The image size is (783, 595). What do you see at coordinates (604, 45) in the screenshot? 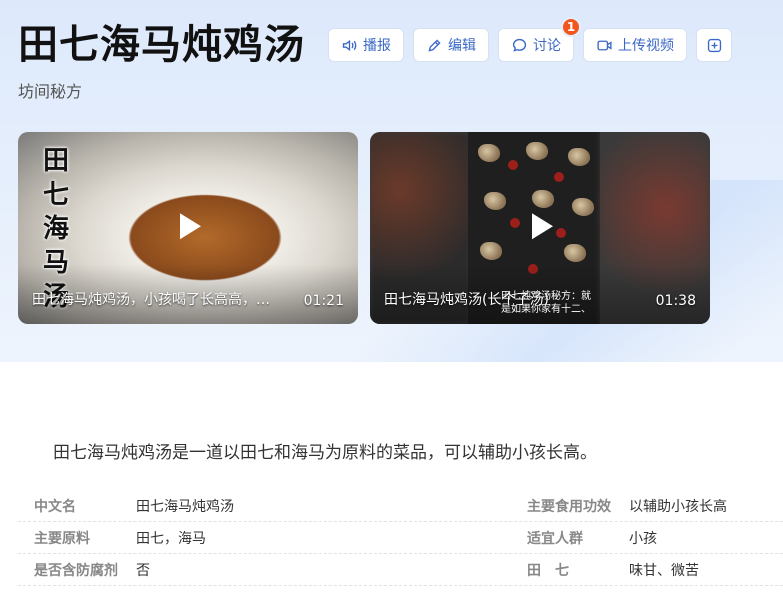
I see `video-camera-icon` at bounding box center [604, 45].